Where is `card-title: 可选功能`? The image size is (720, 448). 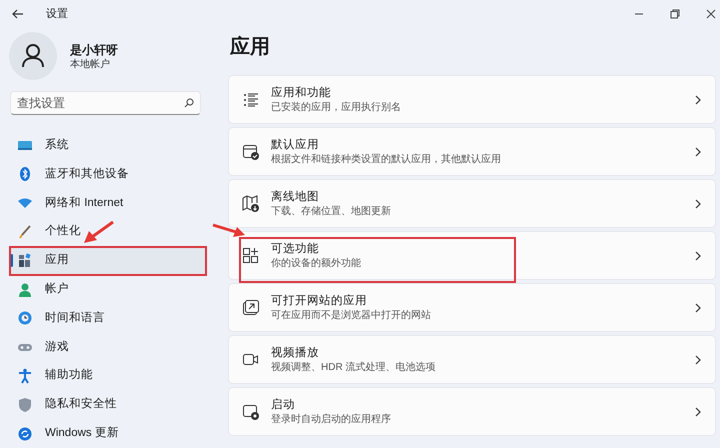
card-title: 可选功能 is located at coordinates (295, 249).